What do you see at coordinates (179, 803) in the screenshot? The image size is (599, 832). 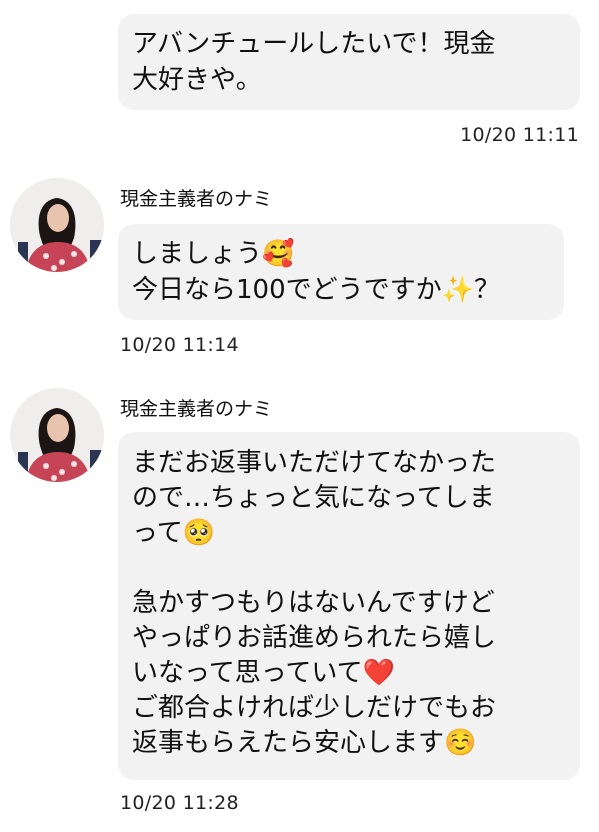 I see `message-timestamp: 10/20 11:28` at bounding box center [179, 803].